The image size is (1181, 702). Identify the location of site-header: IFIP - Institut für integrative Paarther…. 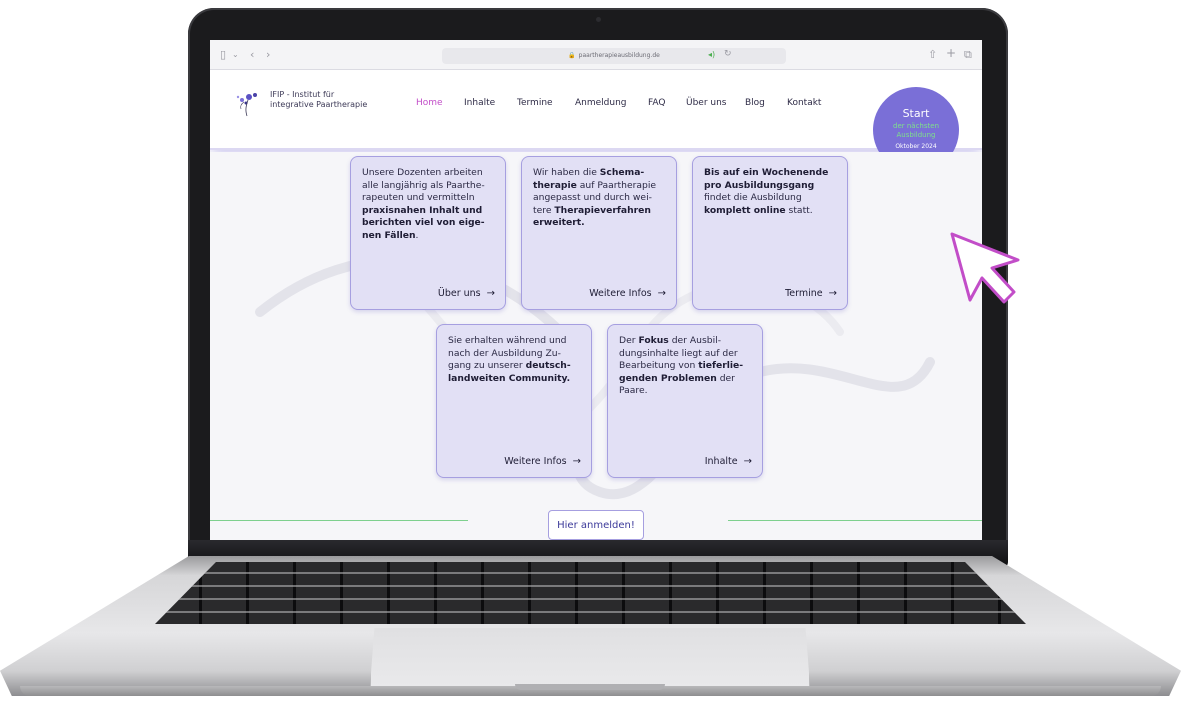
(596, 121).